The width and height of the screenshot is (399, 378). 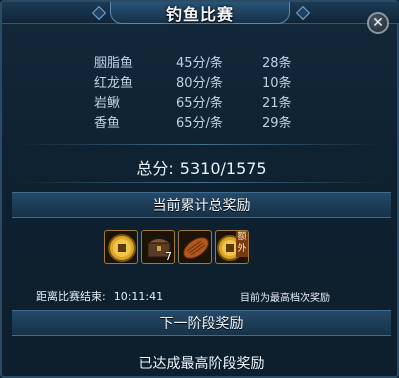 I want to click on total-score-label: 总分:, so click(x=155, y=168).